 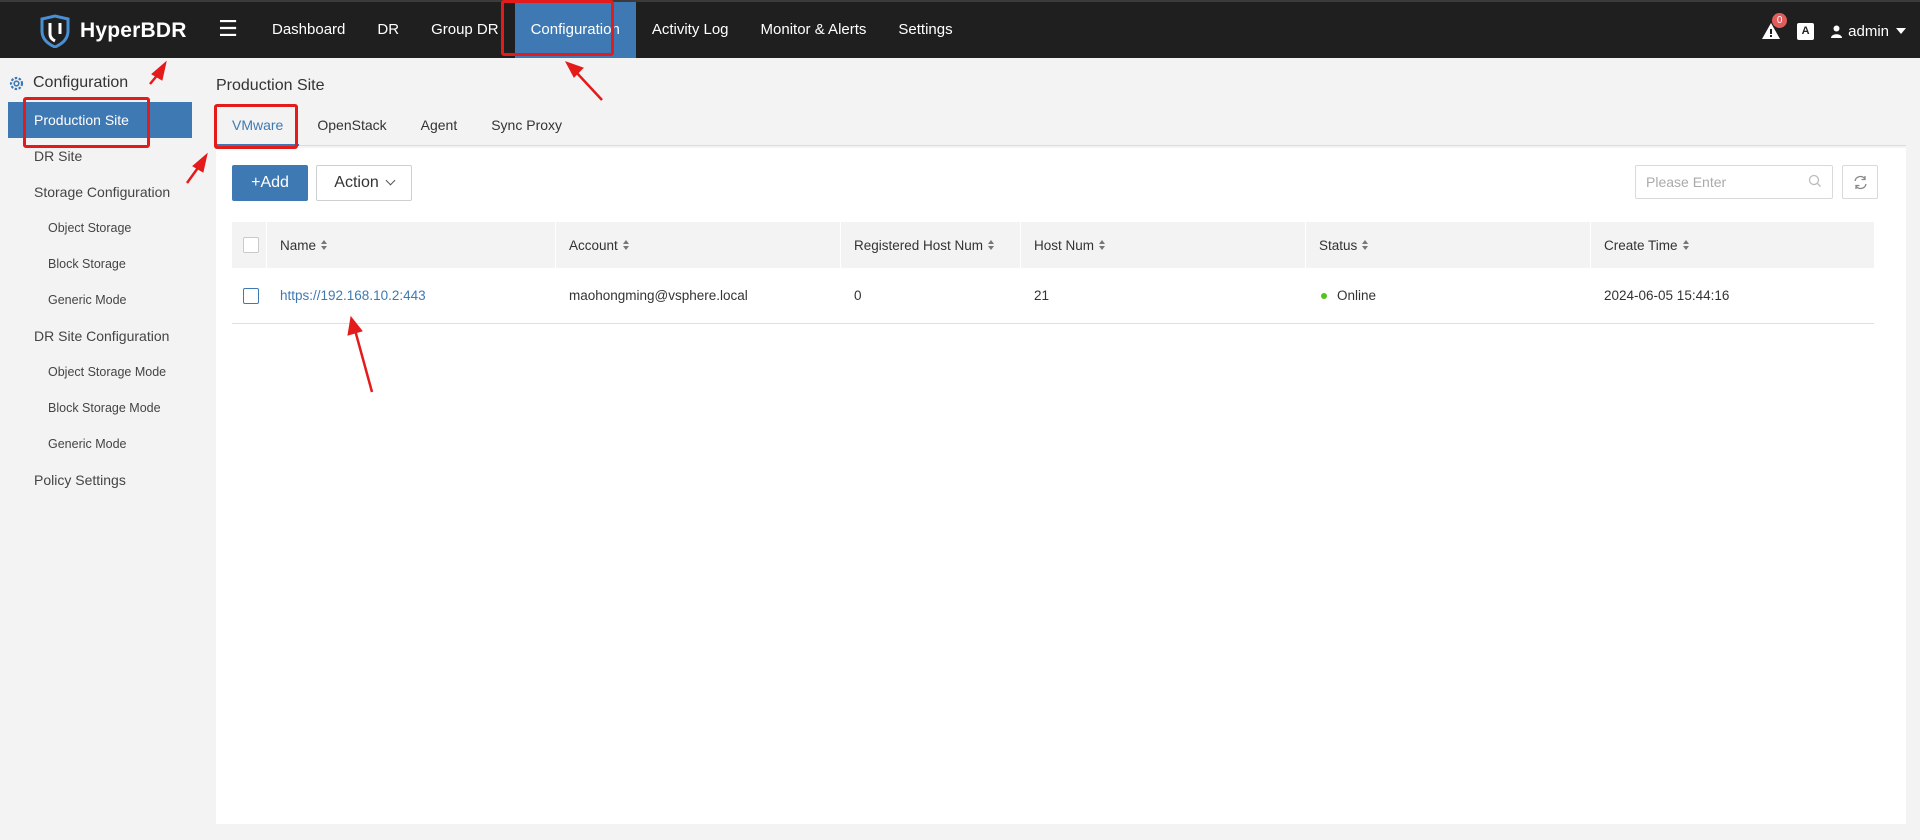 I want to click on cell-host-num: 21, so click(x=1042, y=295).